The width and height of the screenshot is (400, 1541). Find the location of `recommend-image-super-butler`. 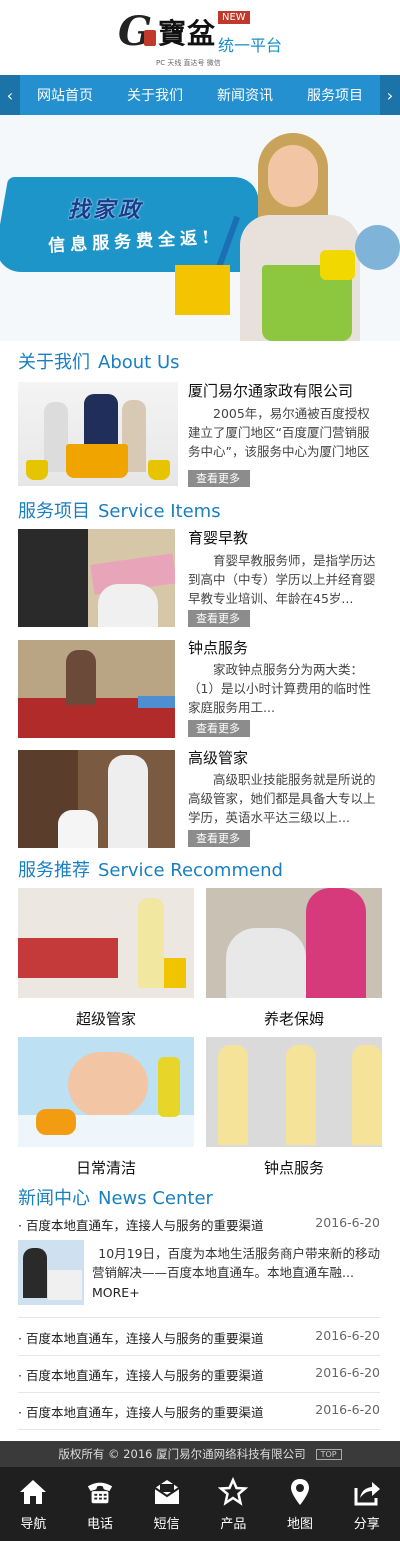

recommend-image-super-butler is located at coordinates (106, 943).